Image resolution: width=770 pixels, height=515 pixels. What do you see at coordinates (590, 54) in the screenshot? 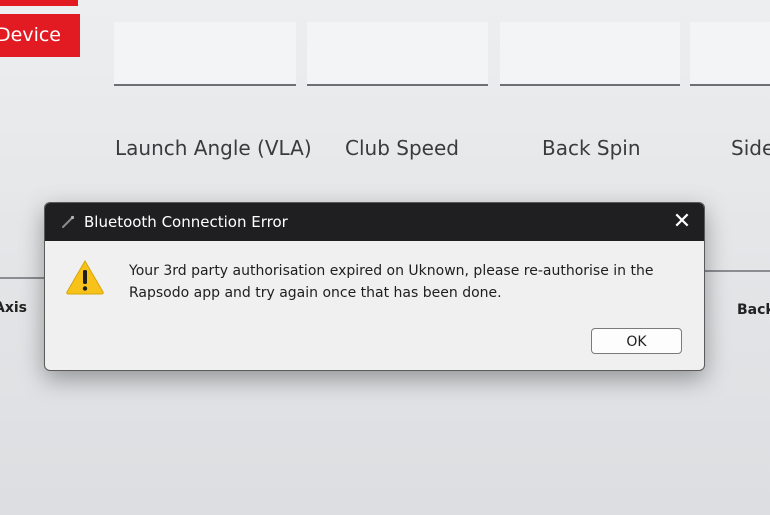
I see `back-spin-value-box` at bounding box center [590, 54].